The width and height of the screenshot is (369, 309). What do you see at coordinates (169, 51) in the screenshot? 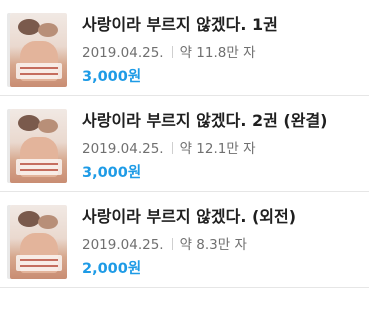
I see `book-meta: 2019.04.25. 약 11.8만 자` at bounding box center [169, 51].